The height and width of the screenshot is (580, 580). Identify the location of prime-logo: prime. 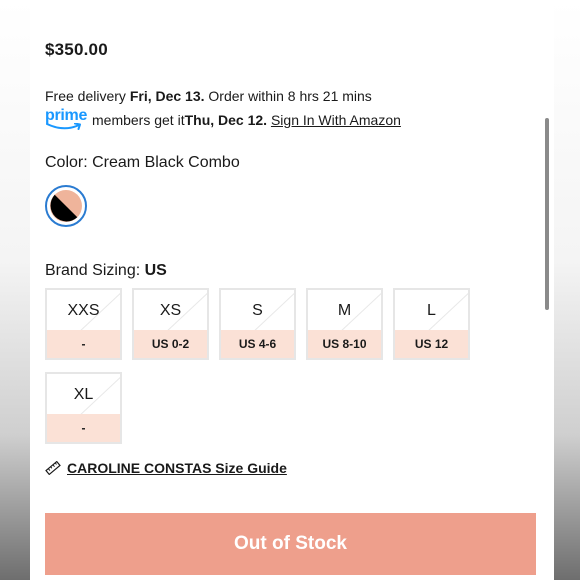
(66, 119).